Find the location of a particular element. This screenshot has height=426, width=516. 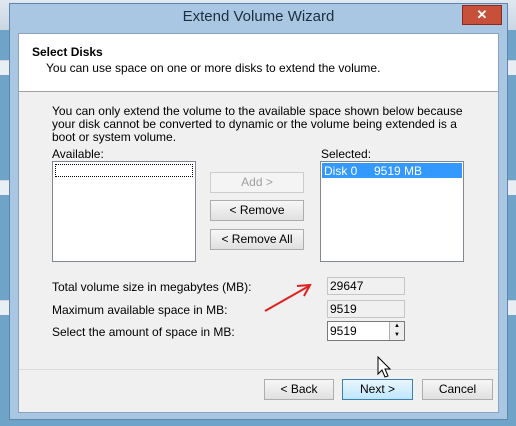

red-arrow-icon is located at coordinates (288, 297).